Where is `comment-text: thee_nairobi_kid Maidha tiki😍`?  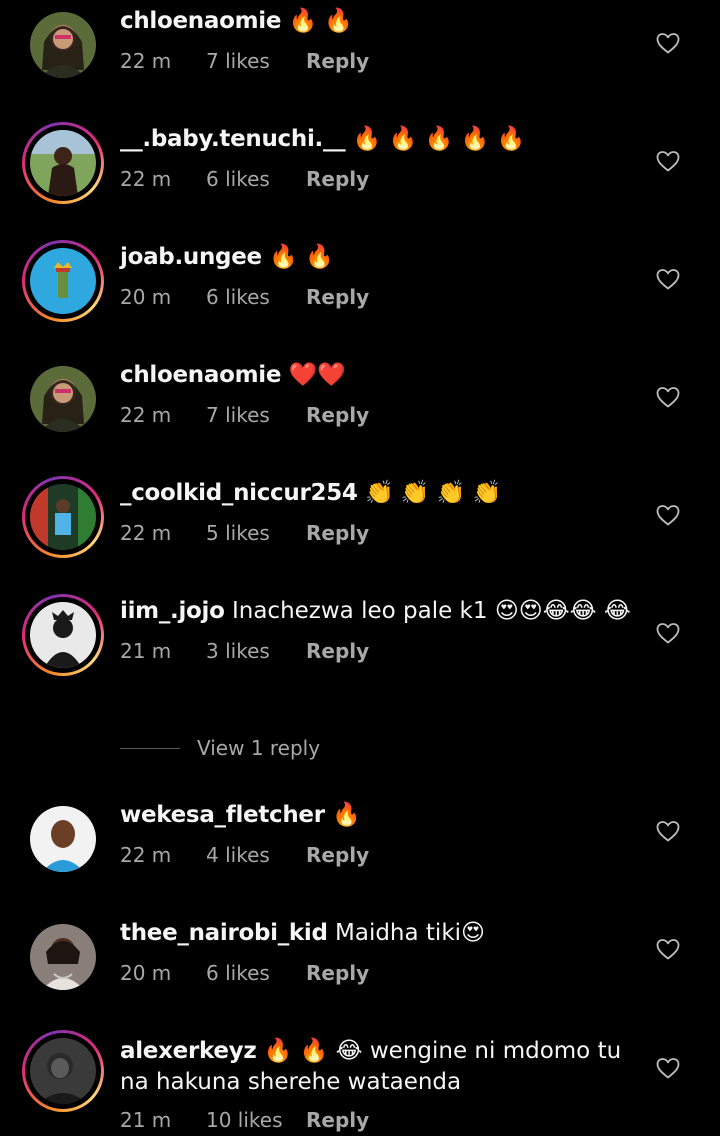
comment-text: thee_nairobi_kid Maidha tiki😍 is located at coordinates (380, 933).